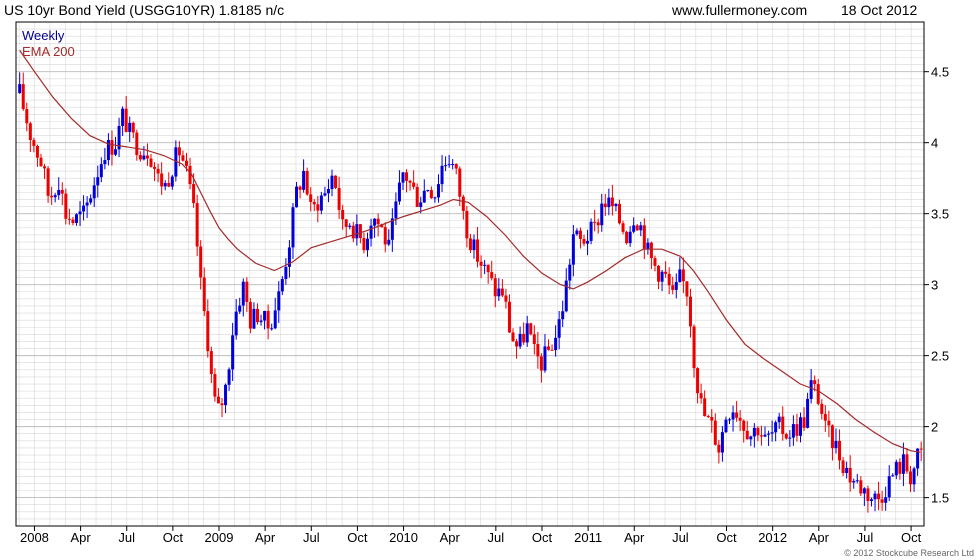  I want to click on y-tick-label: 3.5, so click(940, 214).